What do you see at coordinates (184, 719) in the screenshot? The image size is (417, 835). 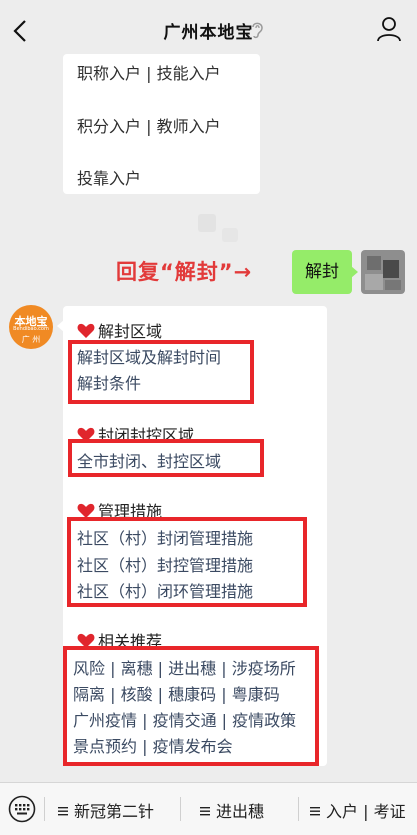 I see `menu-link: 广州疫情 | 疫情交通 | 疫情政策` at bounding box center [184, 719].